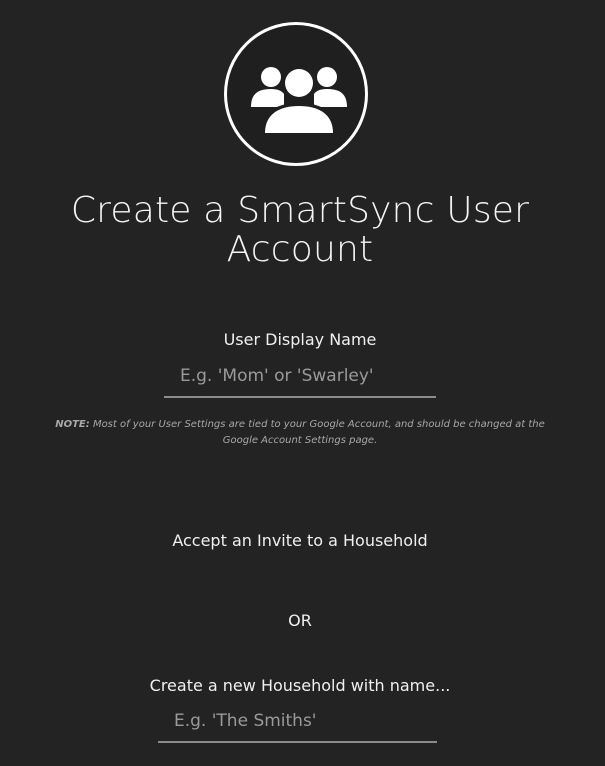 This screenshot has height=766, width=605. What do you see at coordinates (297, 725) in the screenshot?
I see `household-name-input` at bounding box center [297, 725].